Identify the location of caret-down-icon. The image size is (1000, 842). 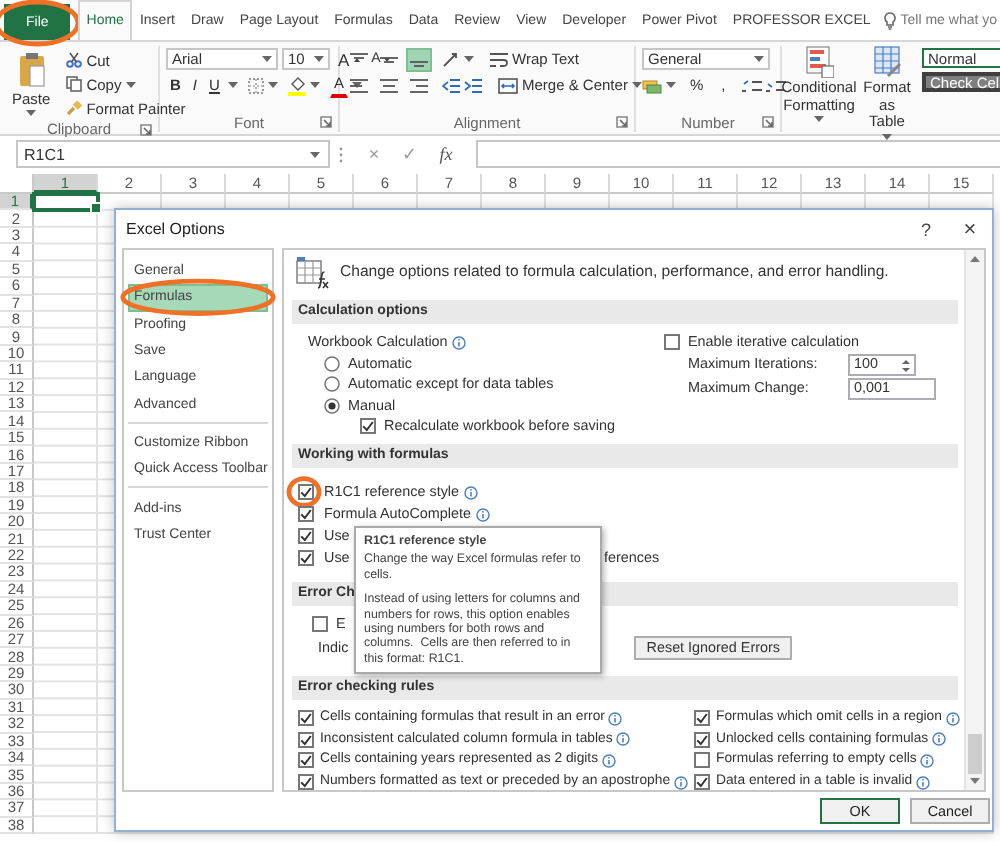
(387, 59).